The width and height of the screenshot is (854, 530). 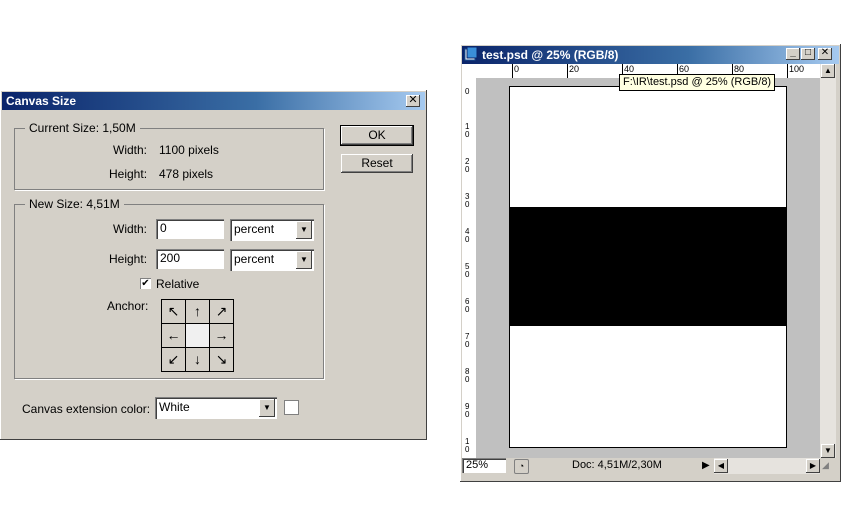 What do you see at coordinates (550, 55) in the screenshot?
I see `document-title: test.psd @ 25% (RGB/8)` at bounding box center [550, 55].